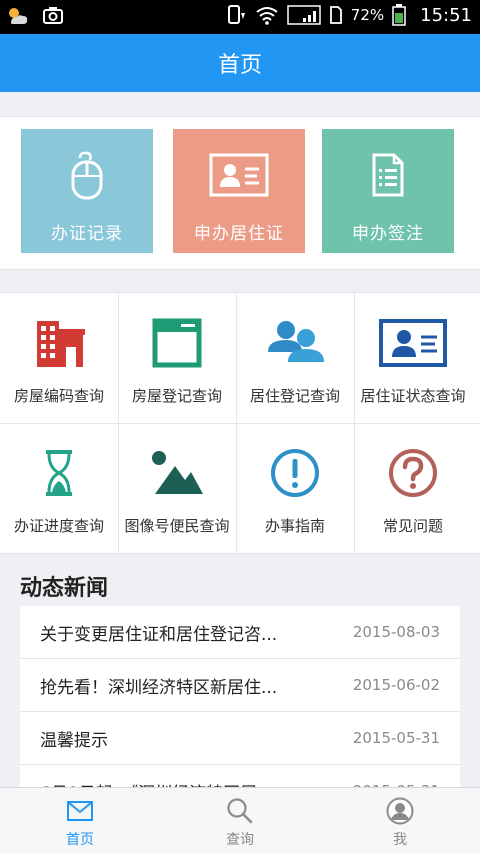 The image size is (480, 853). I want to click on building-icon, so click(59, 343).